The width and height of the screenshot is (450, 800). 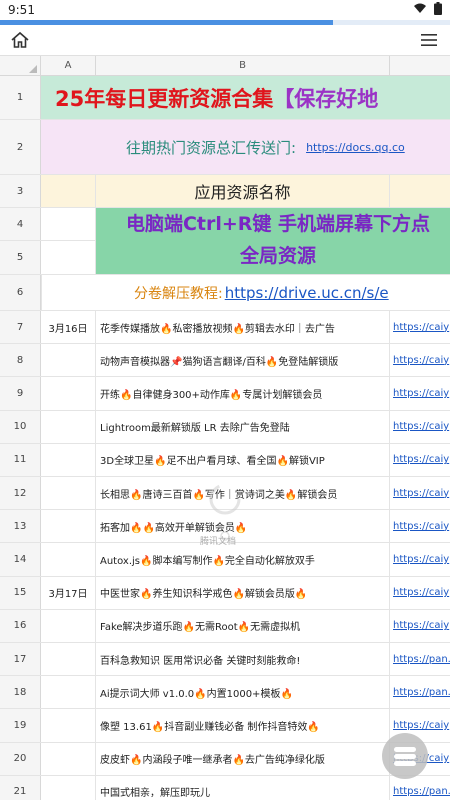 What do you see at coordinates (20, 493) in the screenshot?
I see `row-number: 12` at bounding box center [20, 493].